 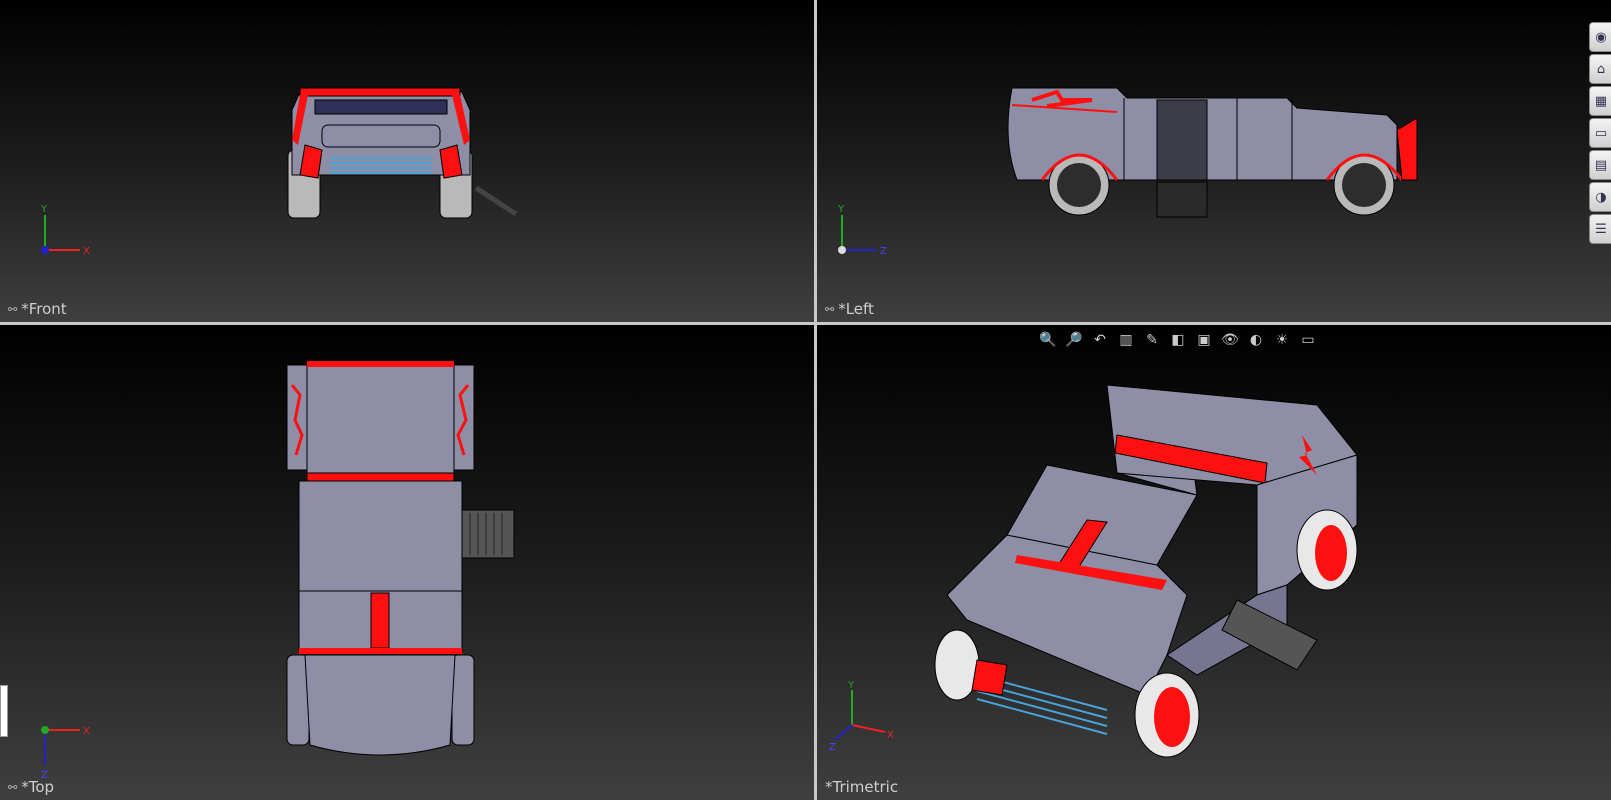 I want to click on design-library-tab: ▦, so click(x=1600, y=101).